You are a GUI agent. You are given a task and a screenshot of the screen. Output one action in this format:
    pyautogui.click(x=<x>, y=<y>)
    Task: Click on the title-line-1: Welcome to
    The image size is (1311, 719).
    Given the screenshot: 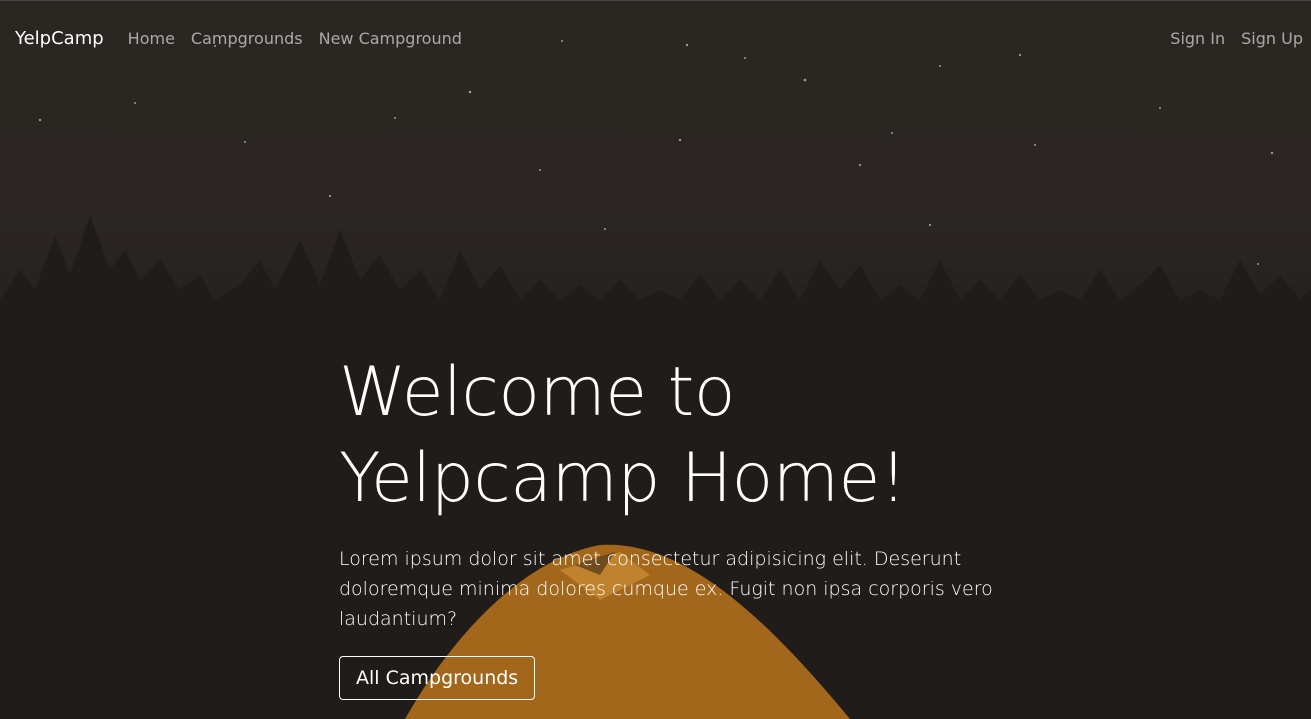 What is the action you would take?
    pyautogui.click(x=537, y=392)
    